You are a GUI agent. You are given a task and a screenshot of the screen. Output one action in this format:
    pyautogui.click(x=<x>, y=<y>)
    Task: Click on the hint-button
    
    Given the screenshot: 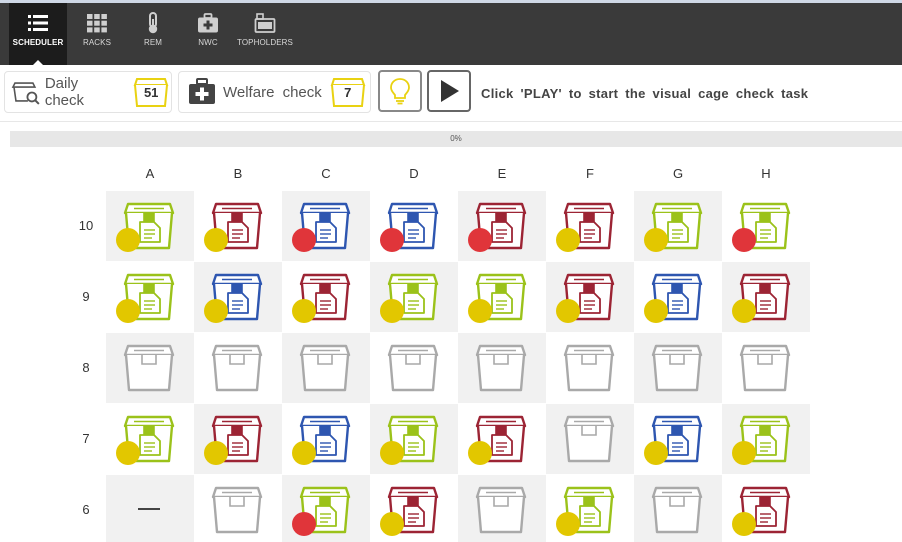 What is the action you would take?
    pyautogui.click(x=400, y=91)
    